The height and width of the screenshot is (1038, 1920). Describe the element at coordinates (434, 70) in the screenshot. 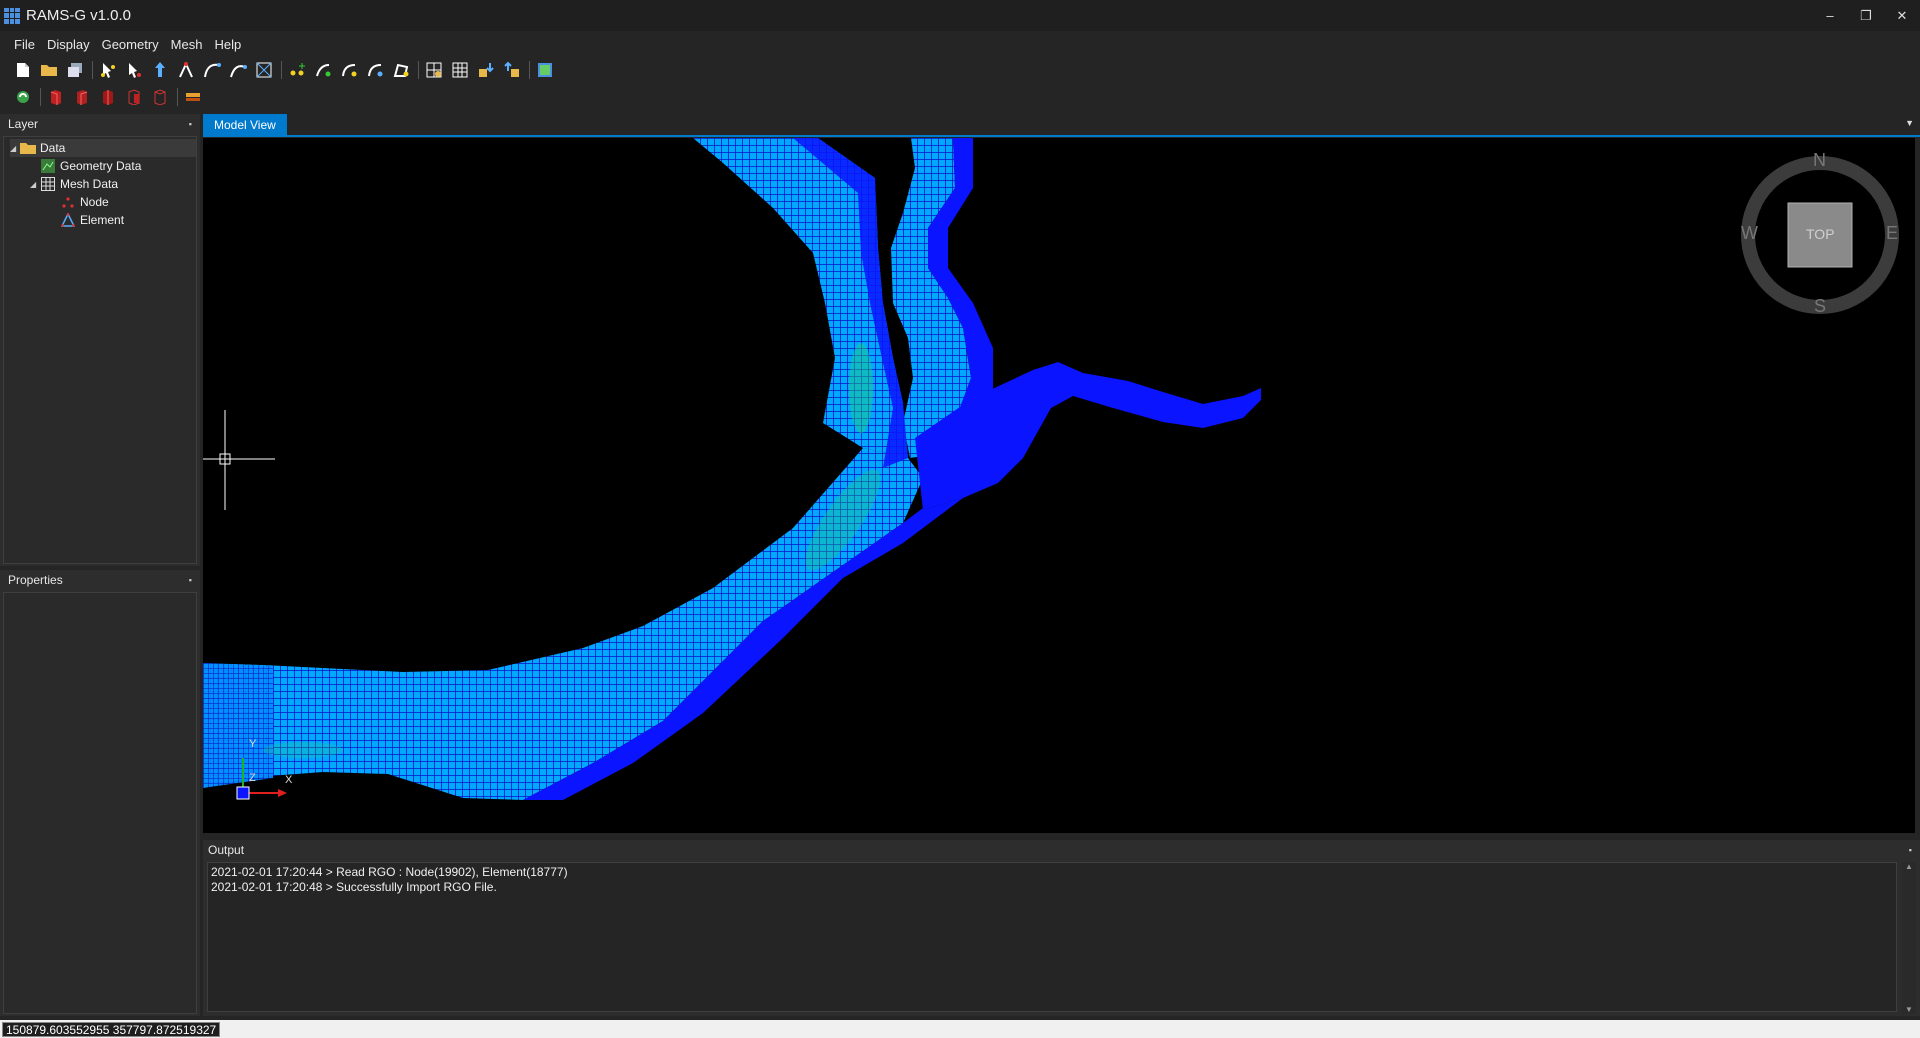

I see `generate-mesh-icon` at that location.